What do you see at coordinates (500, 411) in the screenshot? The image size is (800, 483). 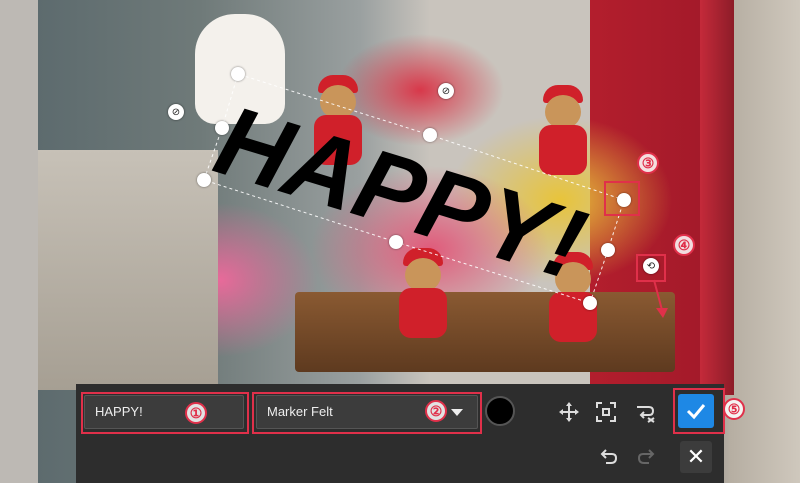 I see `color-picker-button` at bounding box center [500, 411].